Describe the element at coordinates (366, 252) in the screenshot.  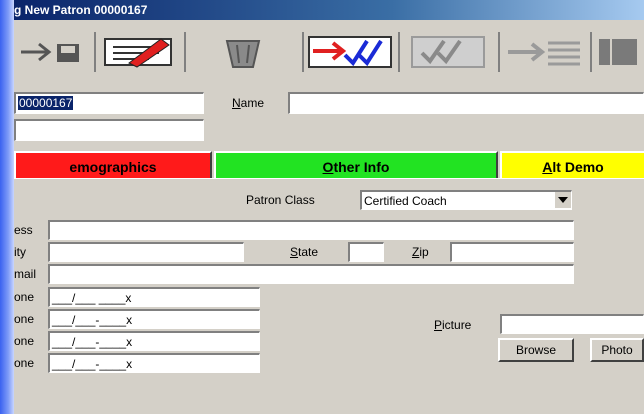
I see `state-field` at that location.